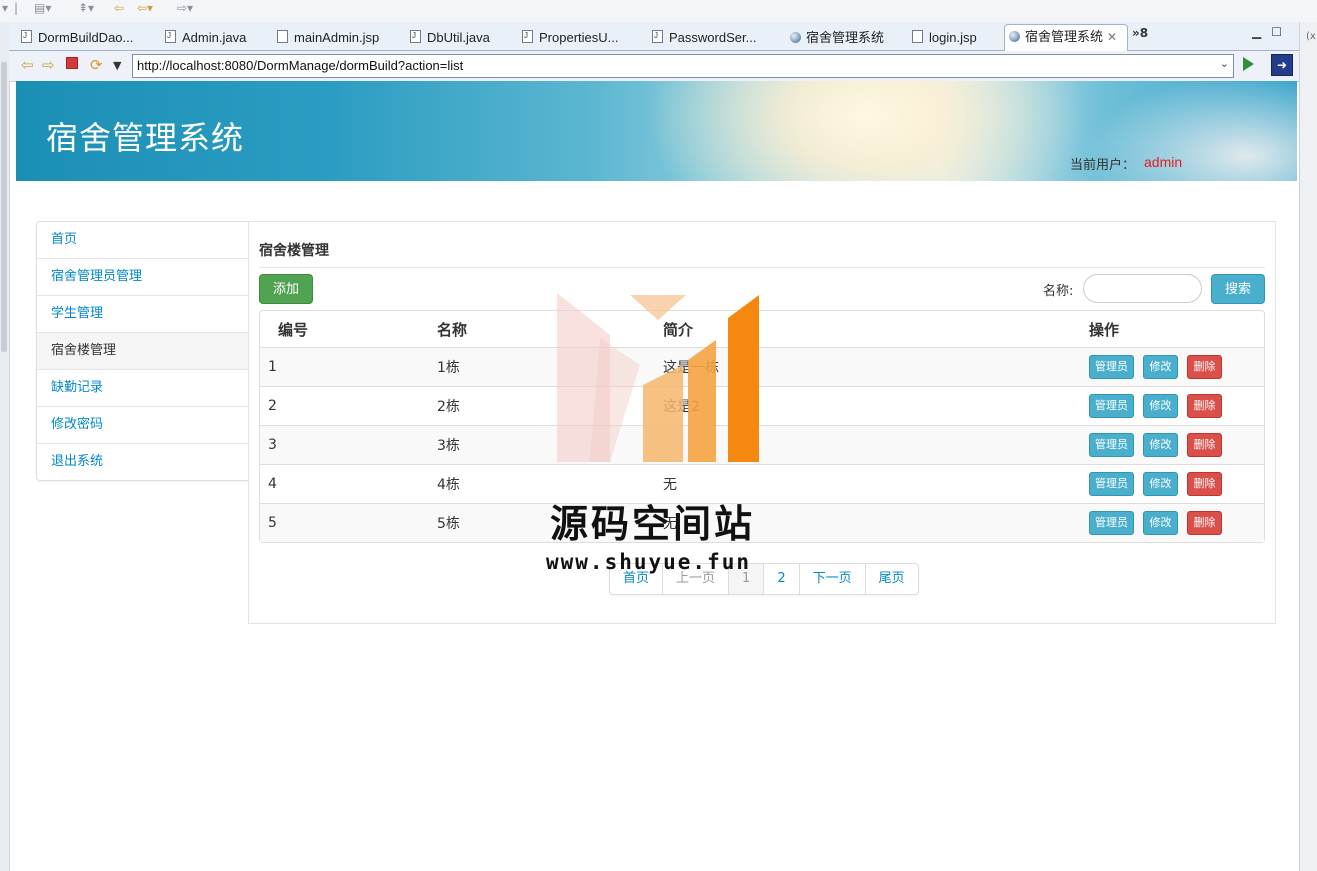  Describe the element at coordinates (1058, 291) in the screenshot. I see `search-label: 名称:` at that location.